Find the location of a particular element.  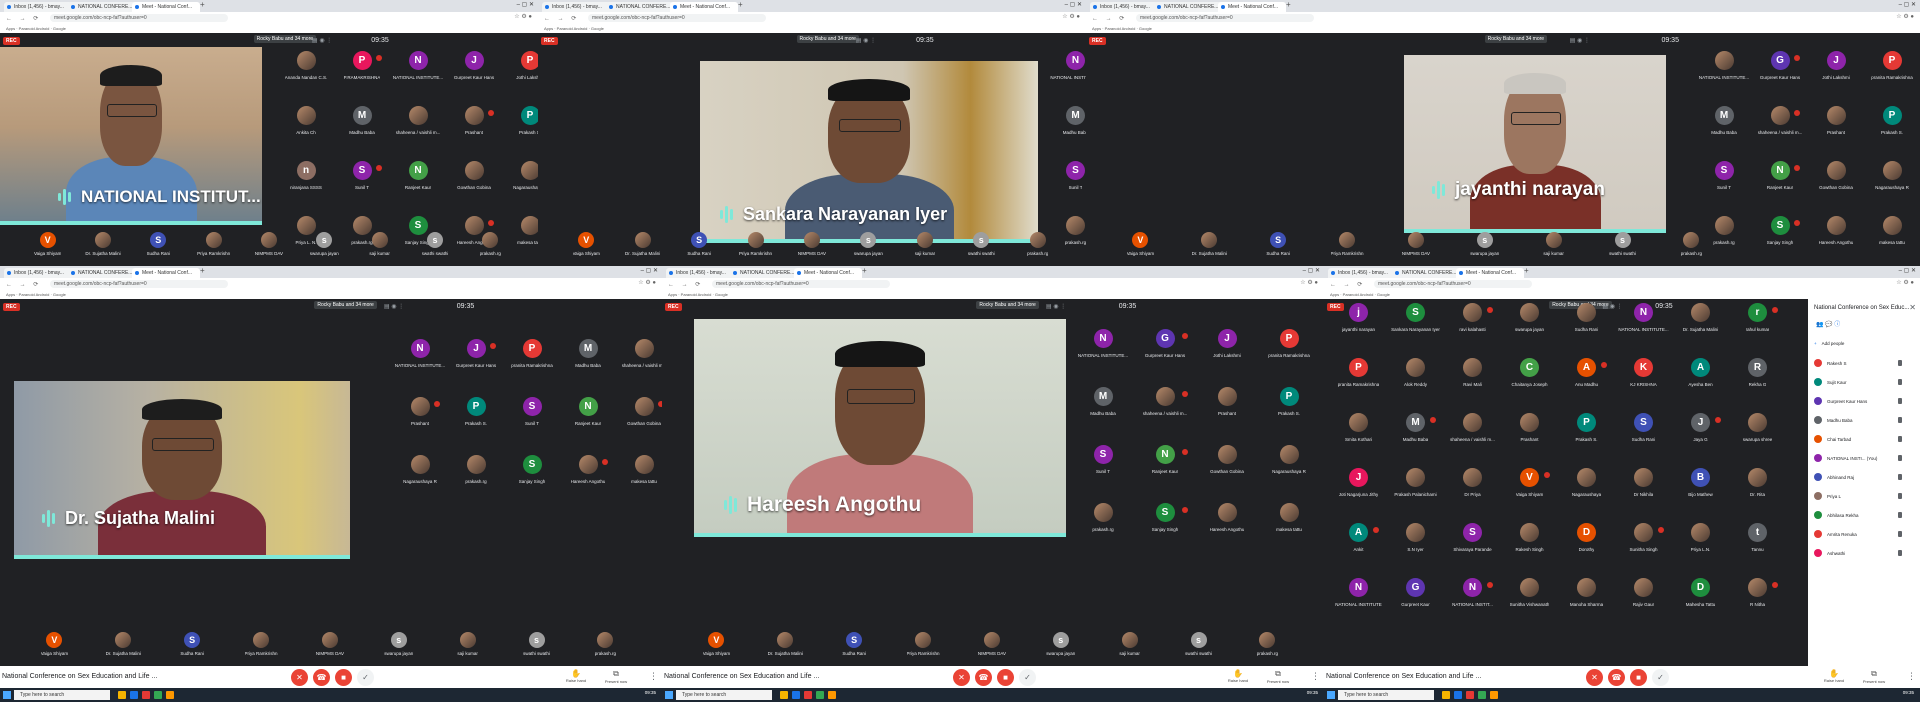

participant-tile: n niranjana SSSS is located at coordinates (306, 188).